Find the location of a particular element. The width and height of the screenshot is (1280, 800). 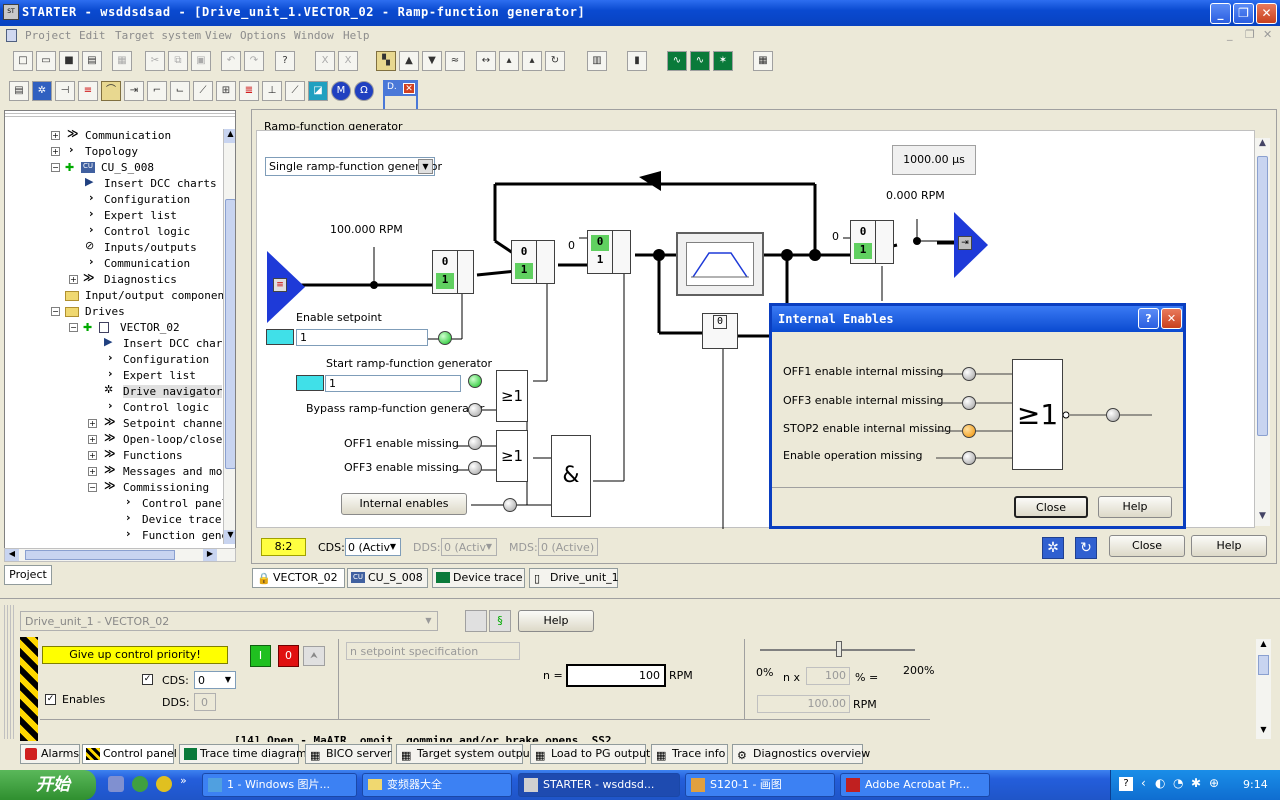

jog-icon: ⮝ is located at coordinates (314, 656).